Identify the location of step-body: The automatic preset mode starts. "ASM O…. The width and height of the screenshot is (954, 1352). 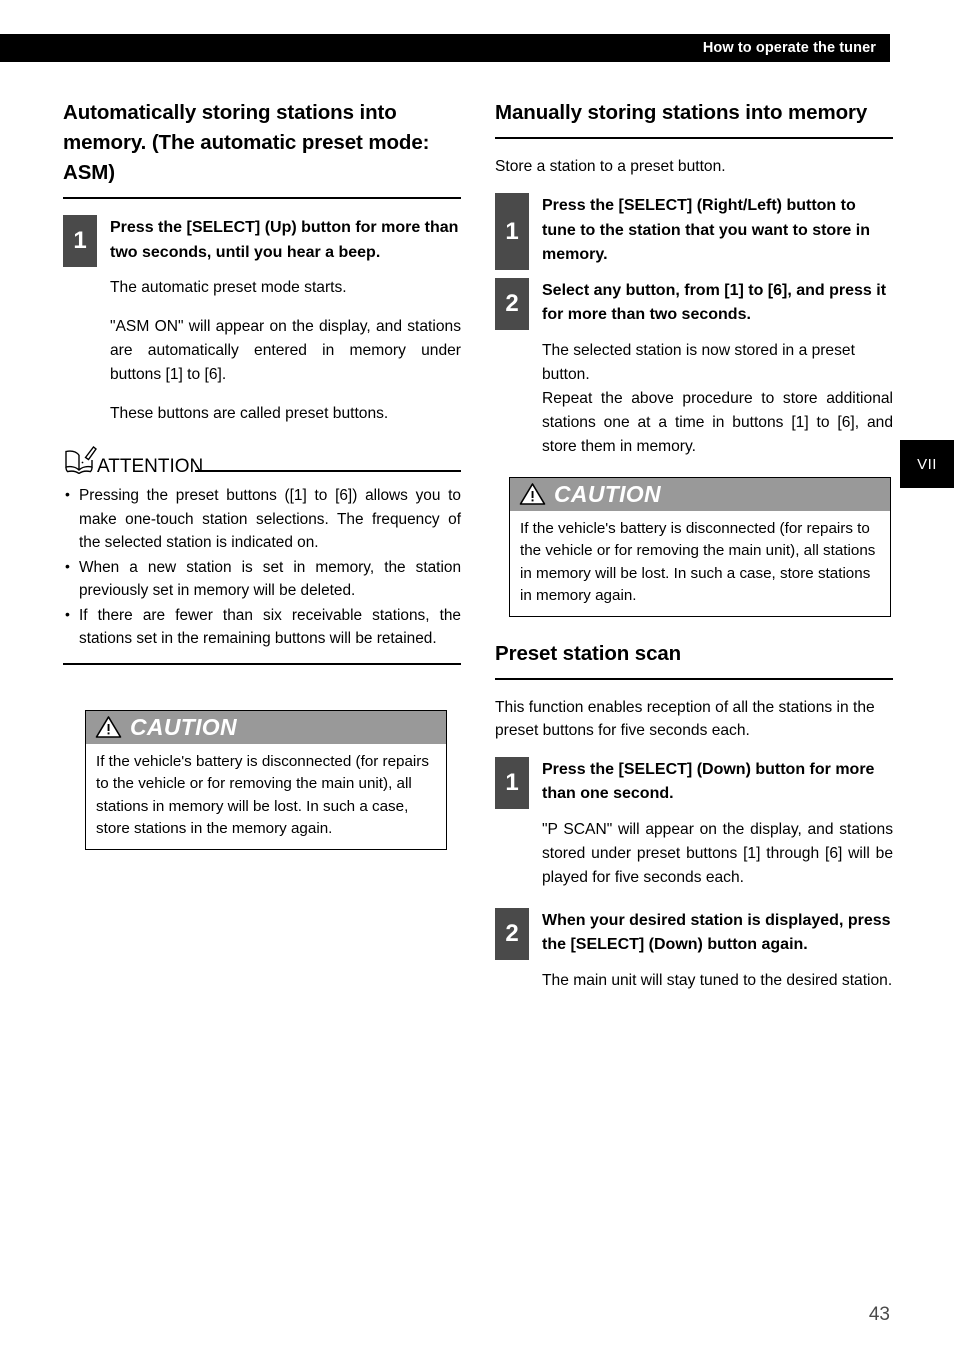
(285, 351).